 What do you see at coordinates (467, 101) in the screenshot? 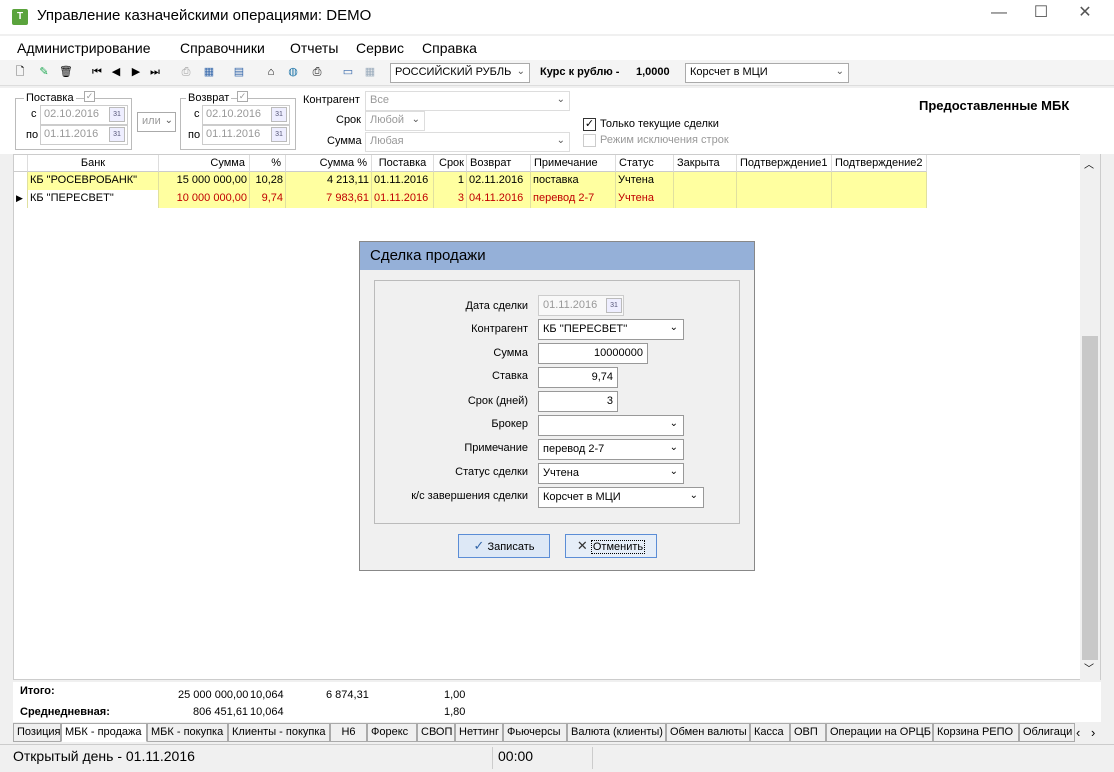
I see `counterparty-filter: Все ⌄` at bounding box center [467, 101].